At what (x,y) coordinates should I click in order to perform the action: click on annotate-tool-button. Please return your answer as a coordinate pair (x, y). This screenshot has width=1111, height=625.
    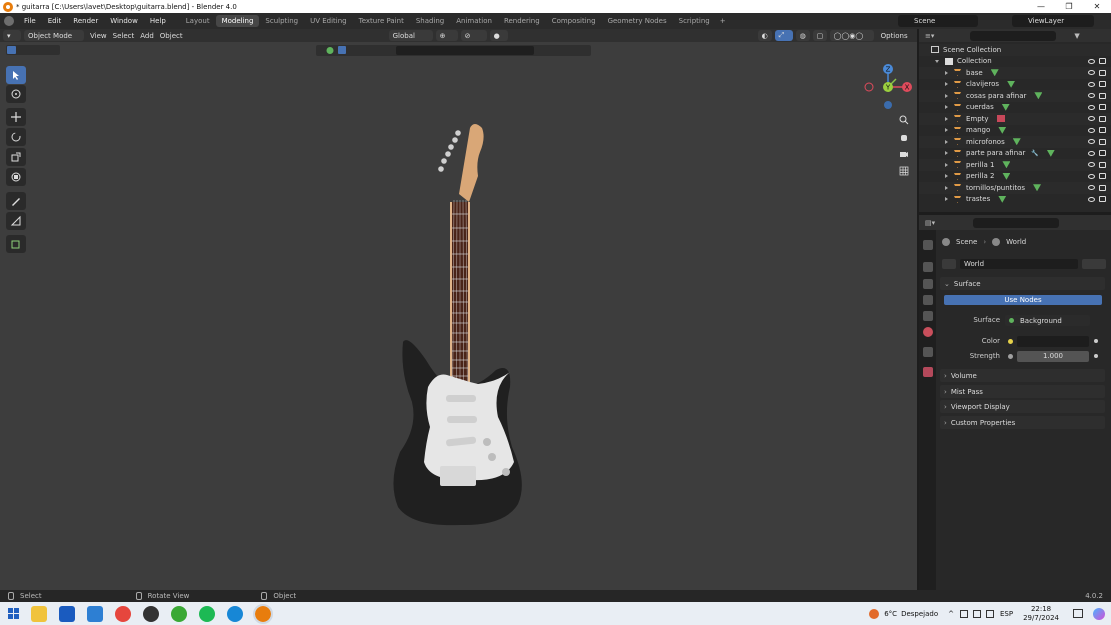
    Looking at the image, I should click on (16, 201).